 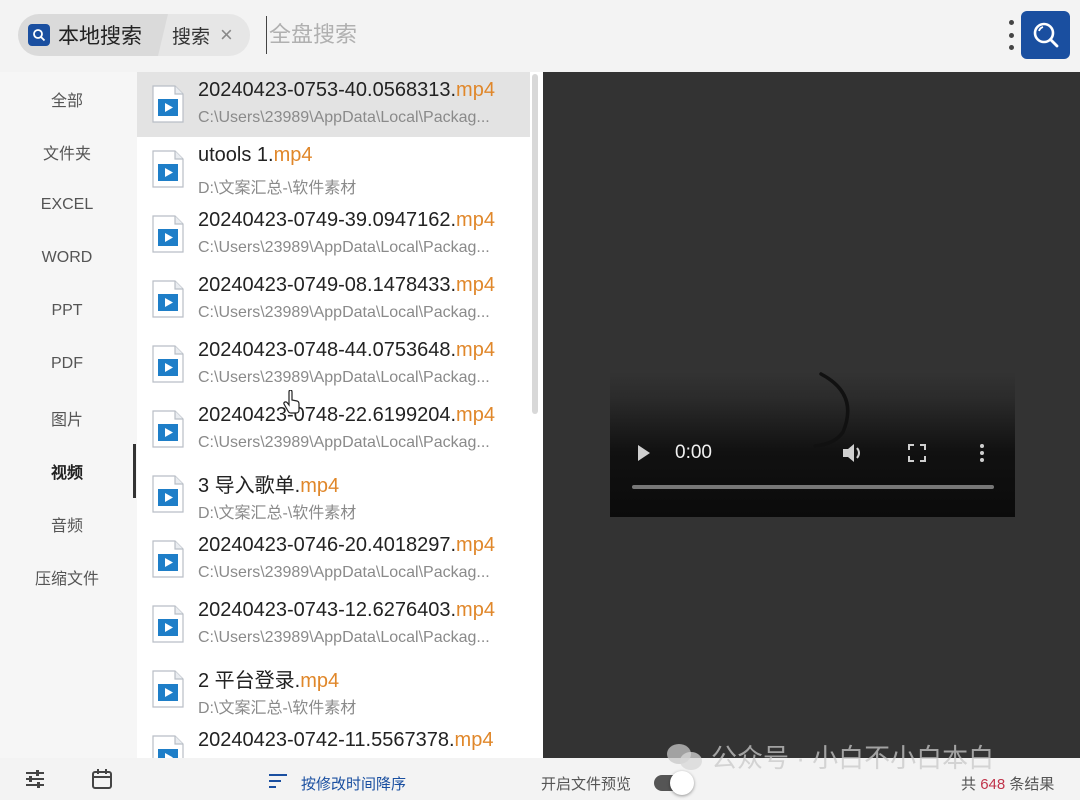 What do you see at coordinates (1007, 783) in the screenshot?
I see `result-count: 共 648 条结果` at bounding box center [1007, 783].